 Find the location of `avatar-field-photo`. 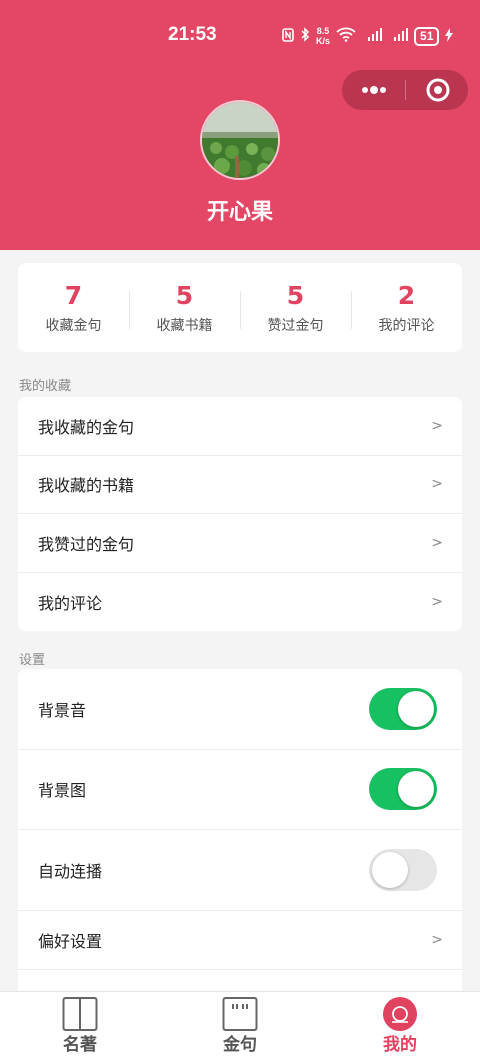

avatar-field-photo is located at coordinates (240, 140).